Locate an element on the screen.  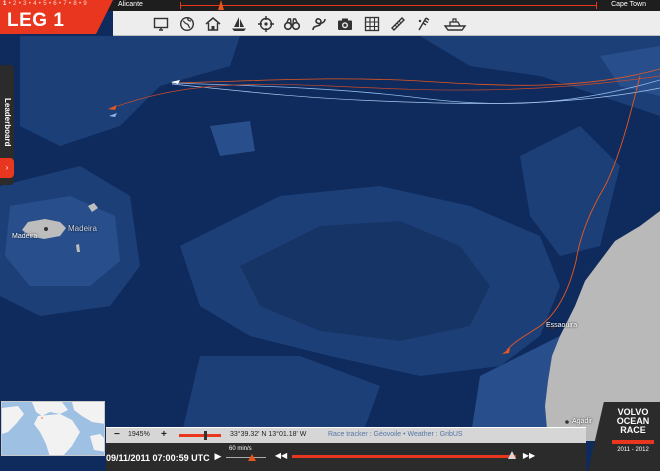
leg-9-link: 9 is located at coordinates (85, 4).